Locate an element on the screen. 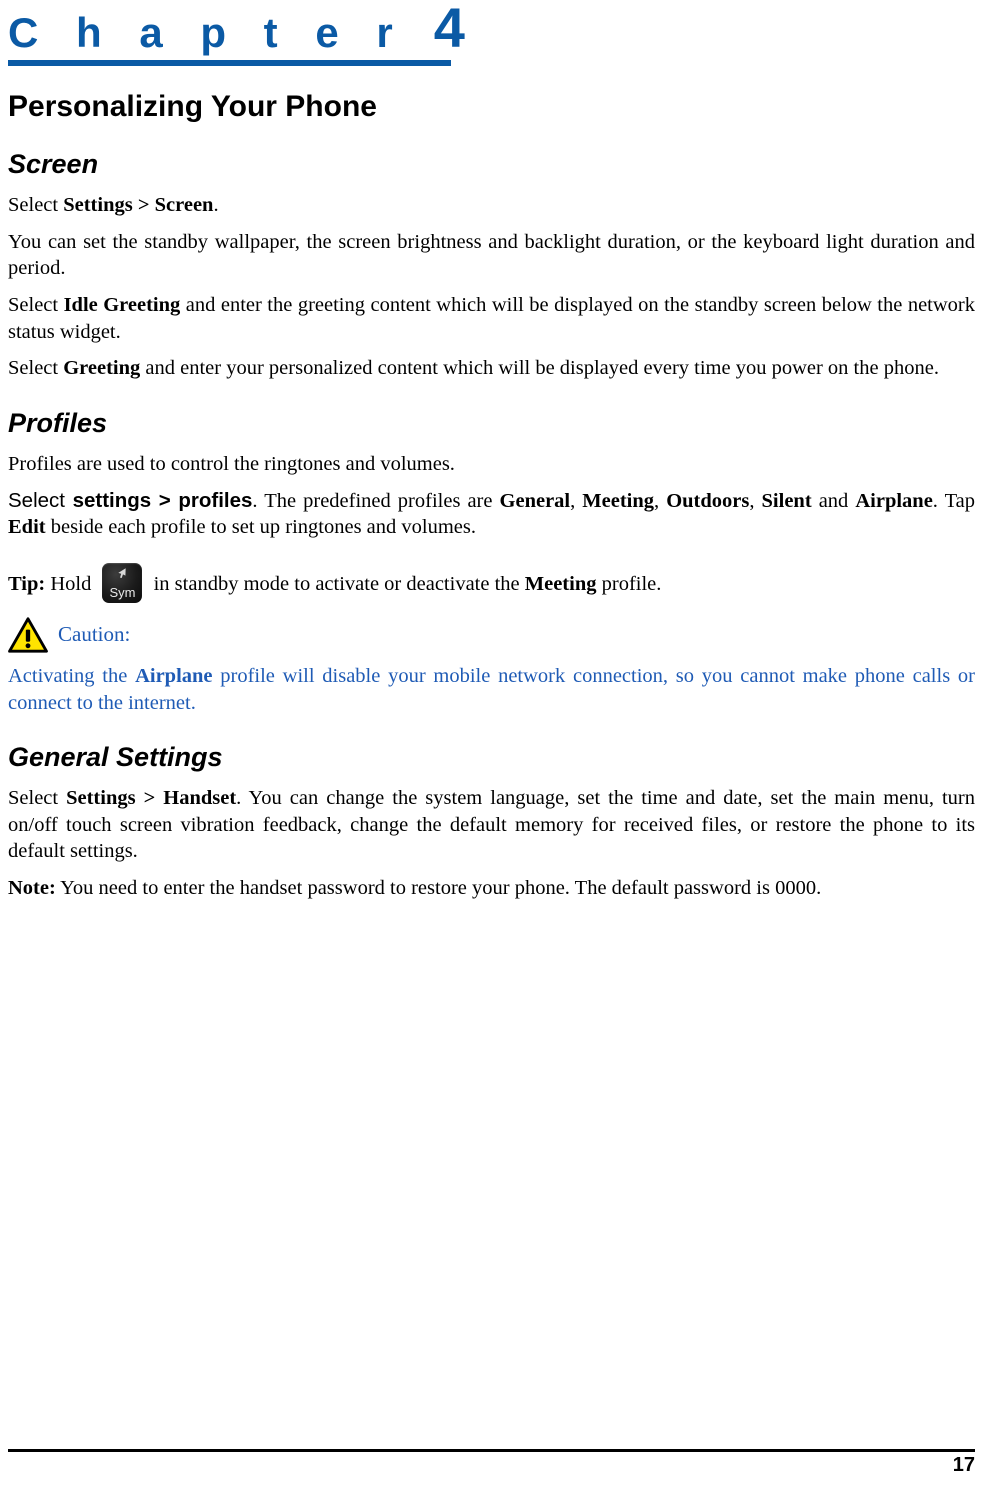  caution-label: Caution: is located at coordinates (94, 634).